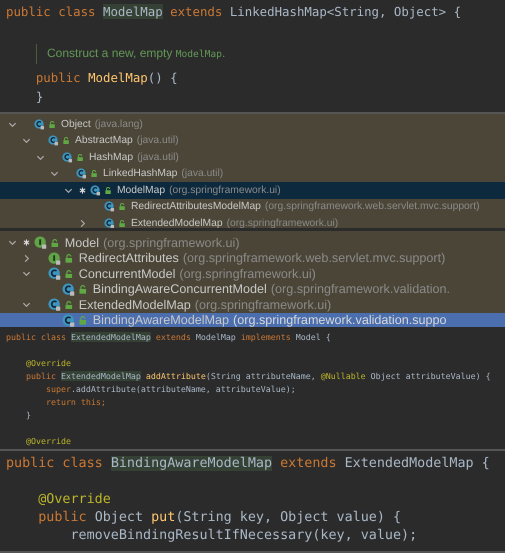  I want to click on code-line: public Object put(String key, Object value) {, so click(219, 518).